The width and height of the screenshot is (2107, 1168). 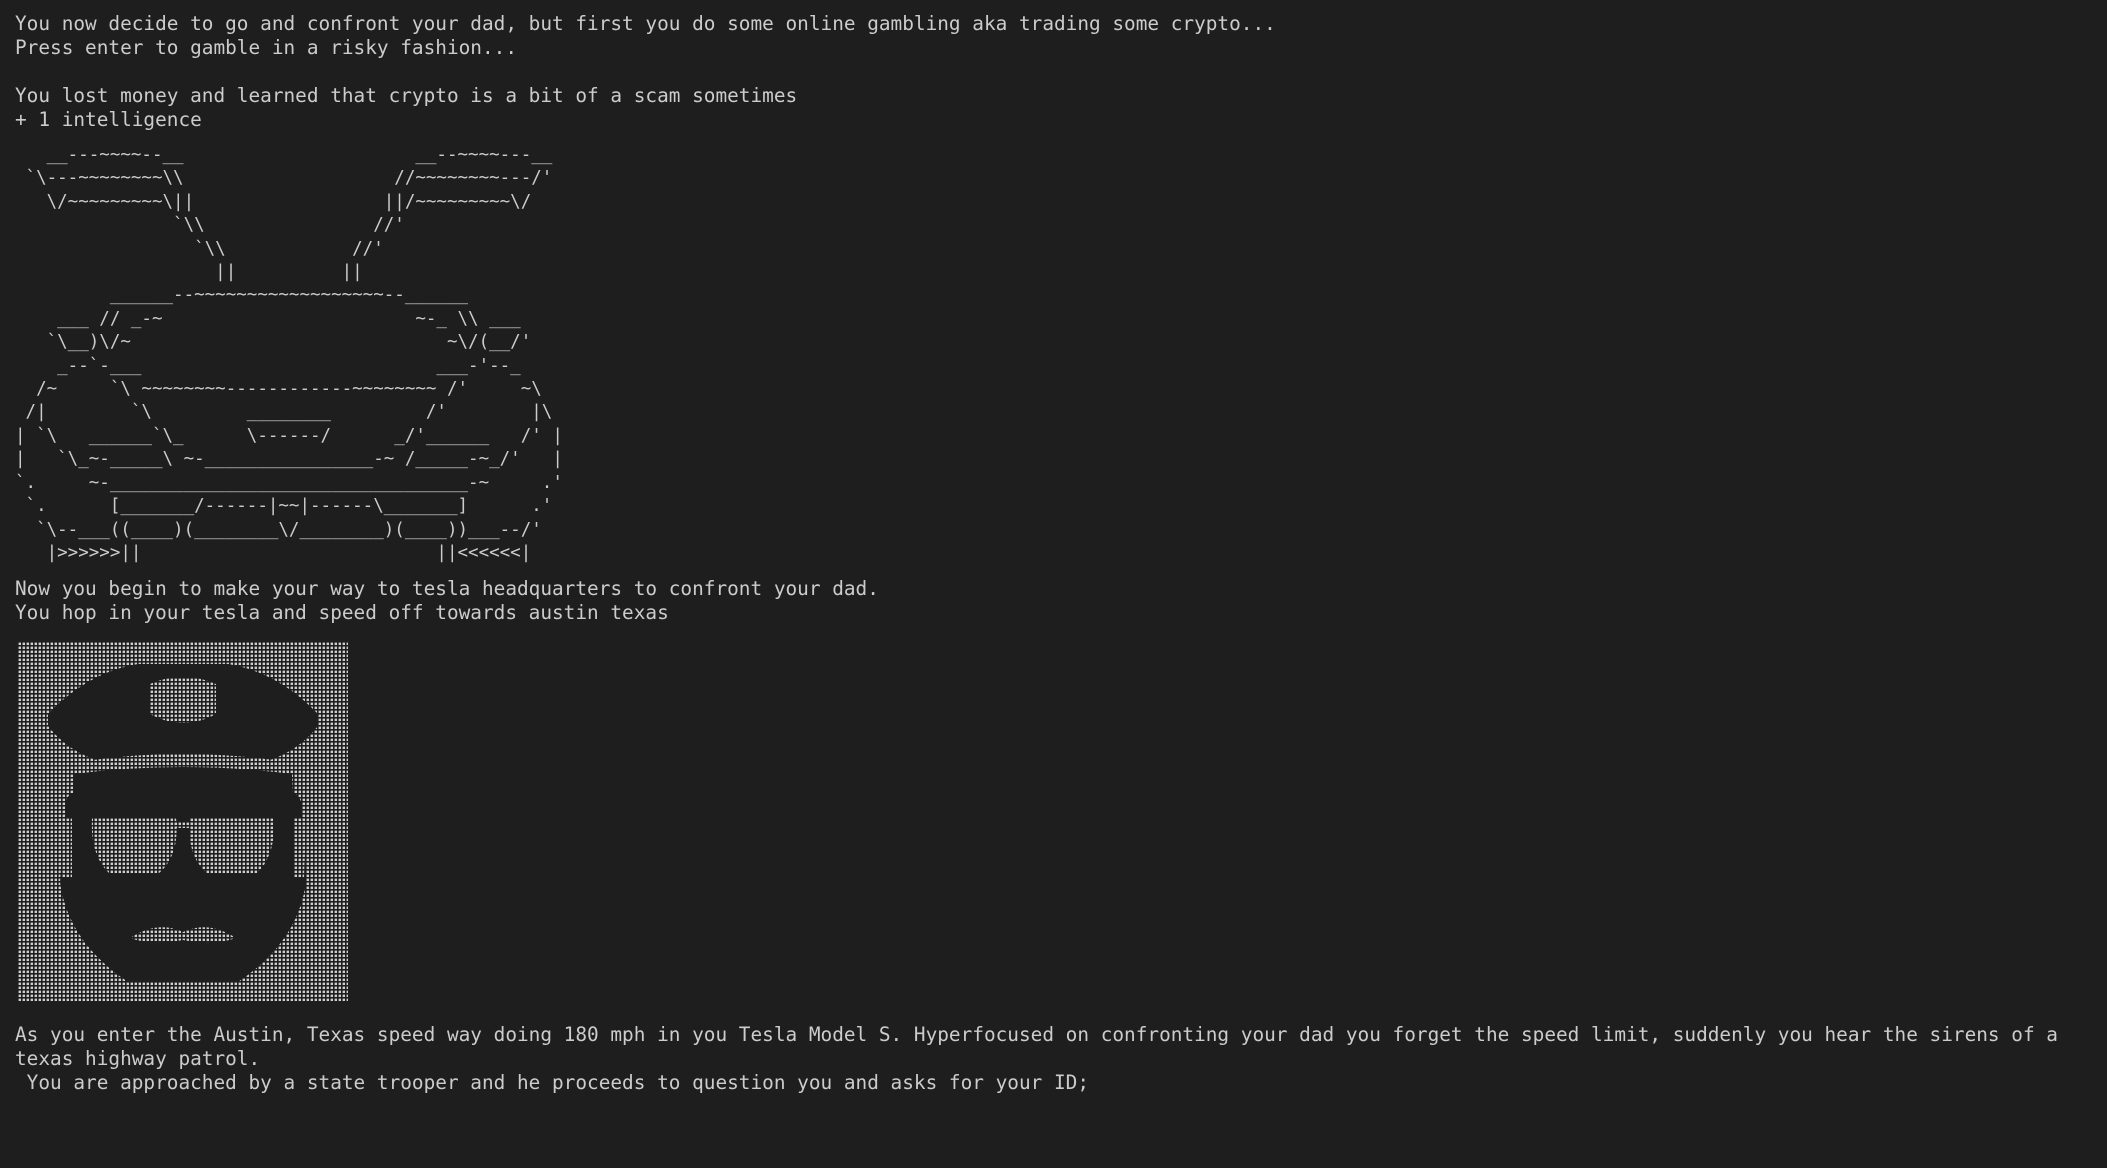 What do you see at coordinates (183, 822) in the screenshot?
I see `trooper-icon` at bounding box center [183, 822].